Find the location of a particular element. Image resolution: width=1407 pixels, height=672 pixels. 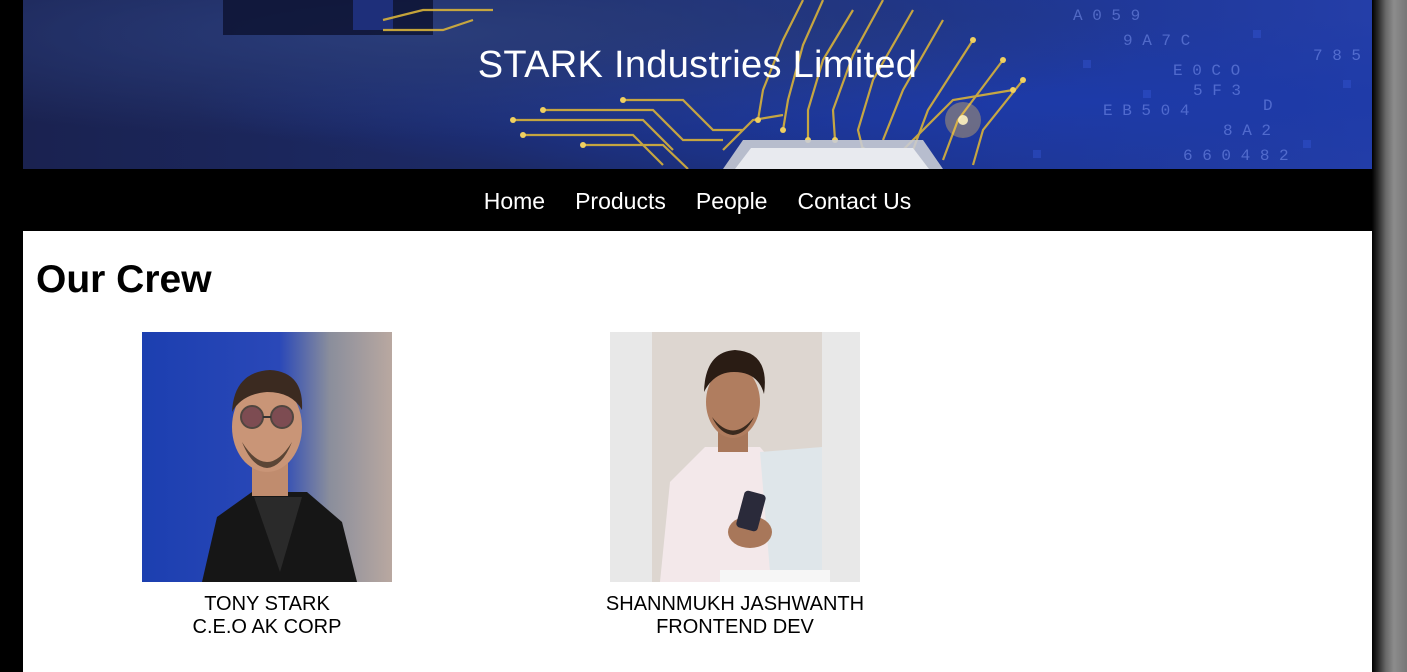

svg-text: A 0 5 9 is located at coordinates (1106, 16).